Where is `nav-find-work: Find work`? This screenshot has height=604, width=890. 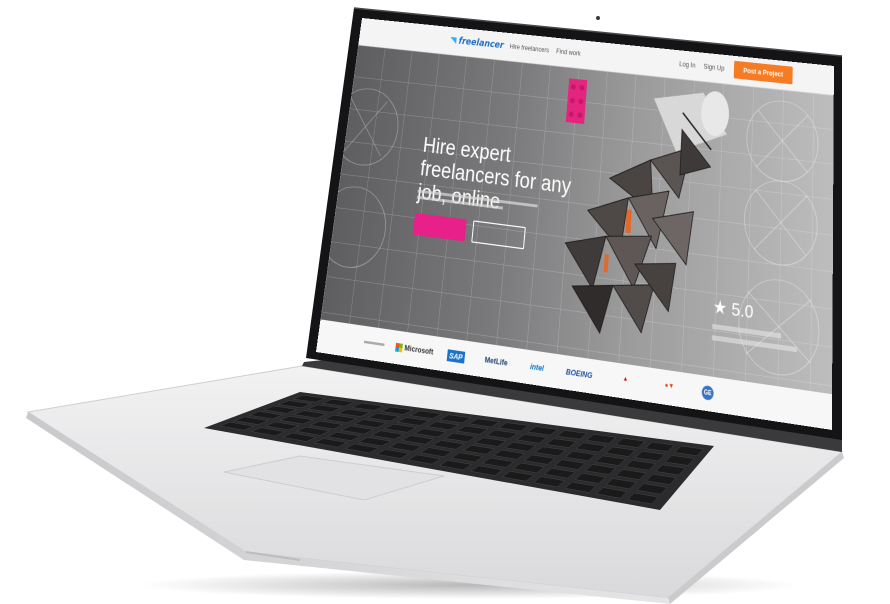 nav-find-work: Find work is located at coordinates (568, 52).